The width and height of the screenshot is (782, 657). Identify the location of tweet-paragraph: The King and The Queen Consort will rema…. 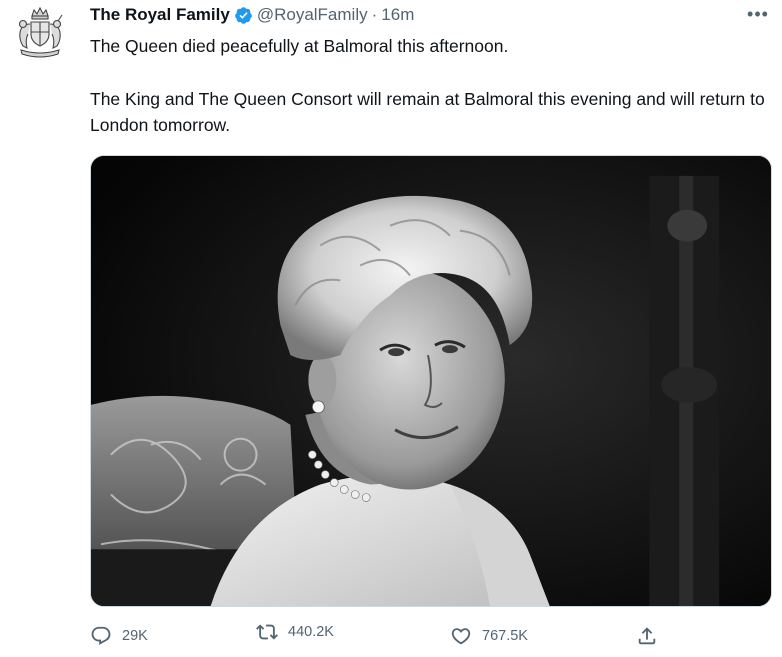
(427, 112).